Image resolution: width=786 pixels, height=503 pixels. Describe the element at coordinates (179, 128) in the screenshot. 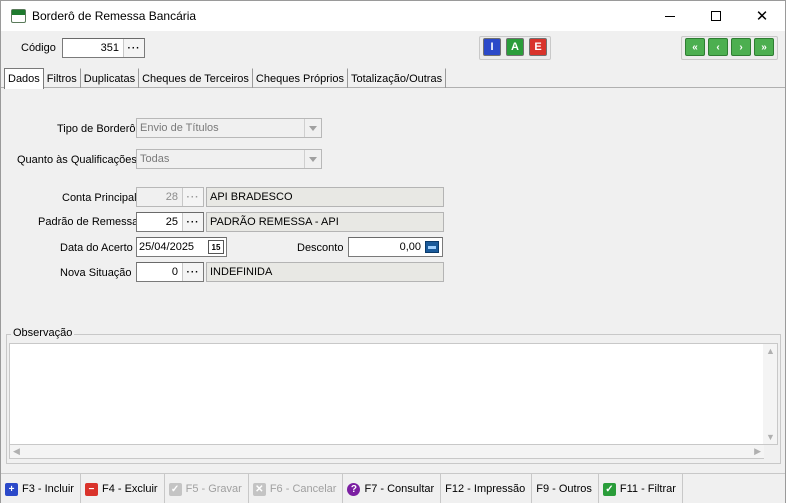

I see `tipo-bordero-value: Envio de Títulos` at that location.